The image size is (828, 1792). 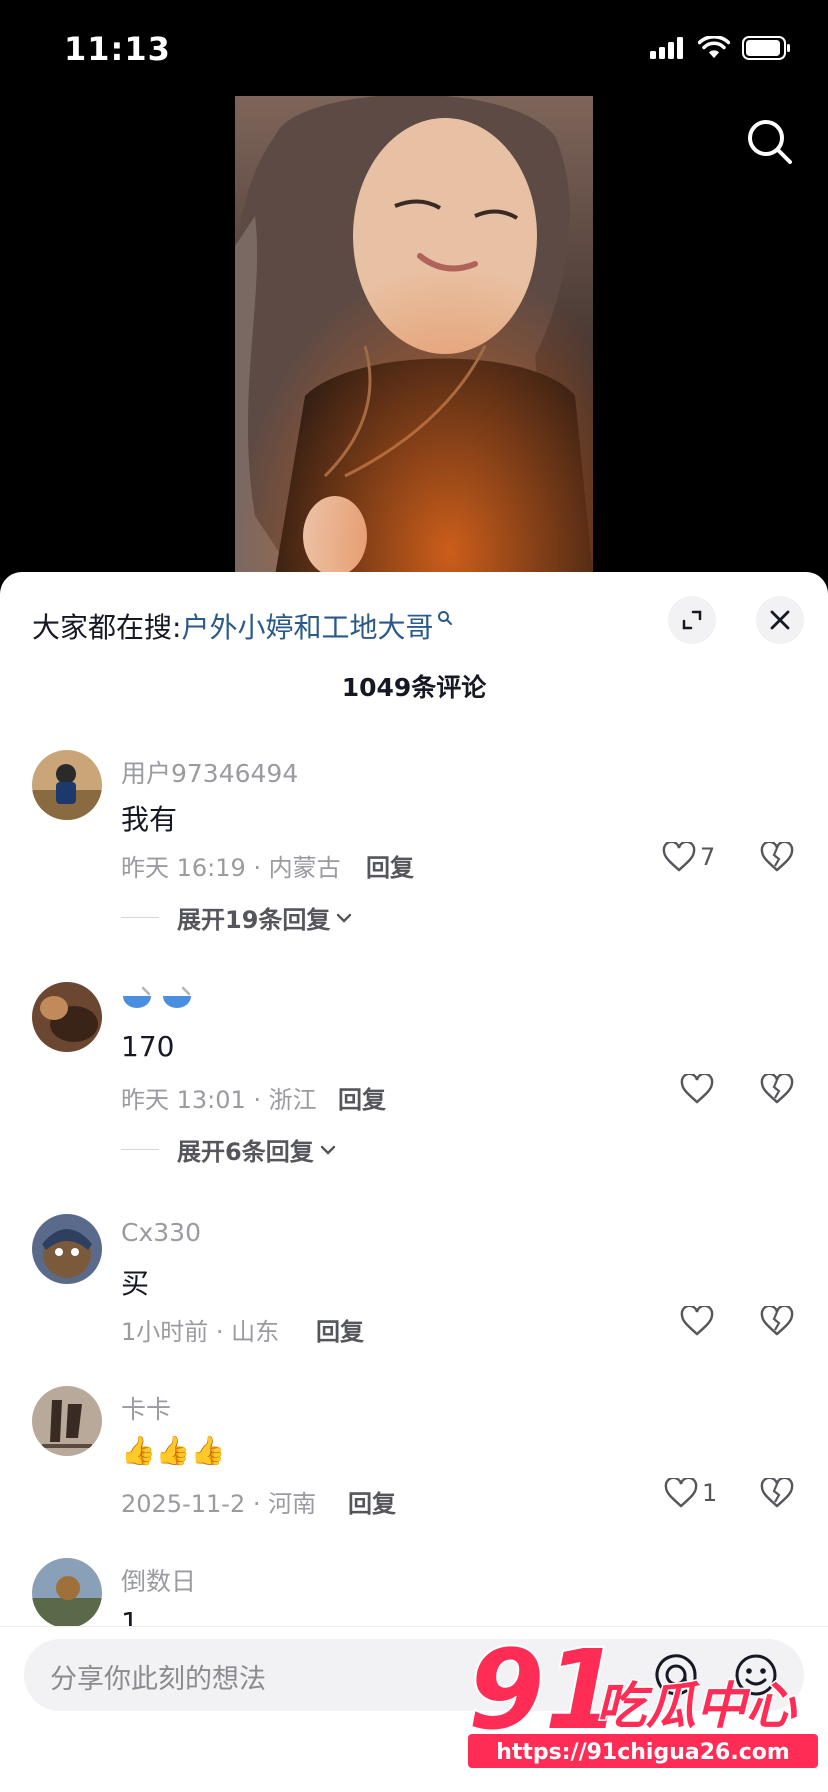 I want to click on like-button: 7, so click(x=688, y=857).